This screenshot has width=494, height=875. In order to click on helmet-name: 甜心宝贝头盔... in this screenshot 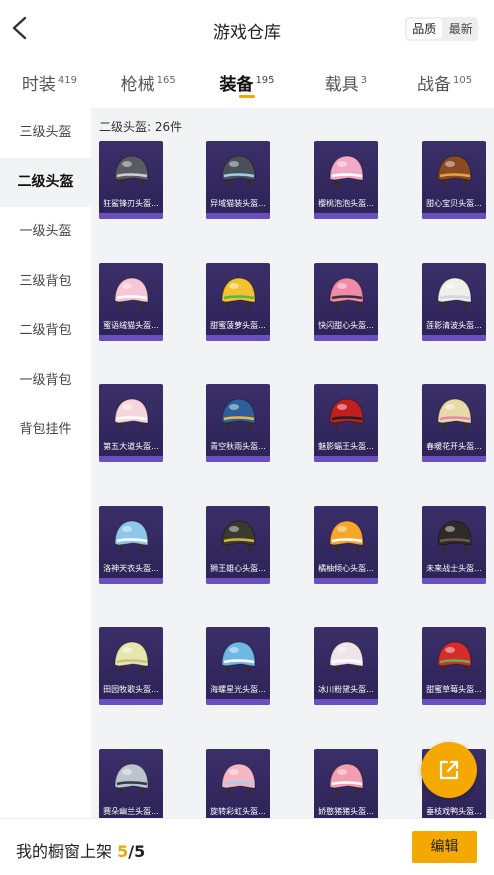, I will do `click(454, 203)`.